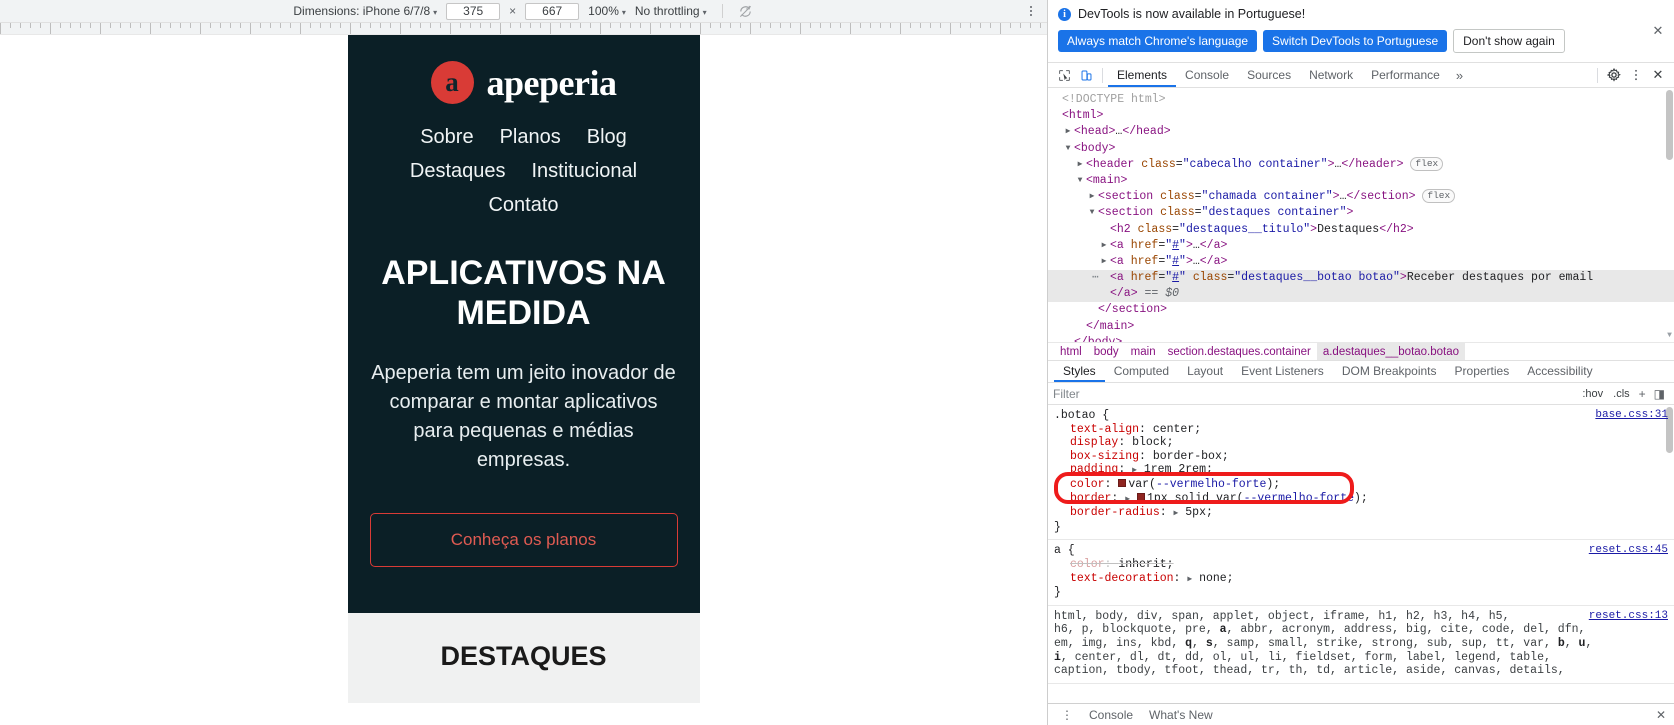 Image resolution: width=1674 pixels, height=725 pixels. I want to click on cls-toggle-button: .cls, so click(1621, 394).